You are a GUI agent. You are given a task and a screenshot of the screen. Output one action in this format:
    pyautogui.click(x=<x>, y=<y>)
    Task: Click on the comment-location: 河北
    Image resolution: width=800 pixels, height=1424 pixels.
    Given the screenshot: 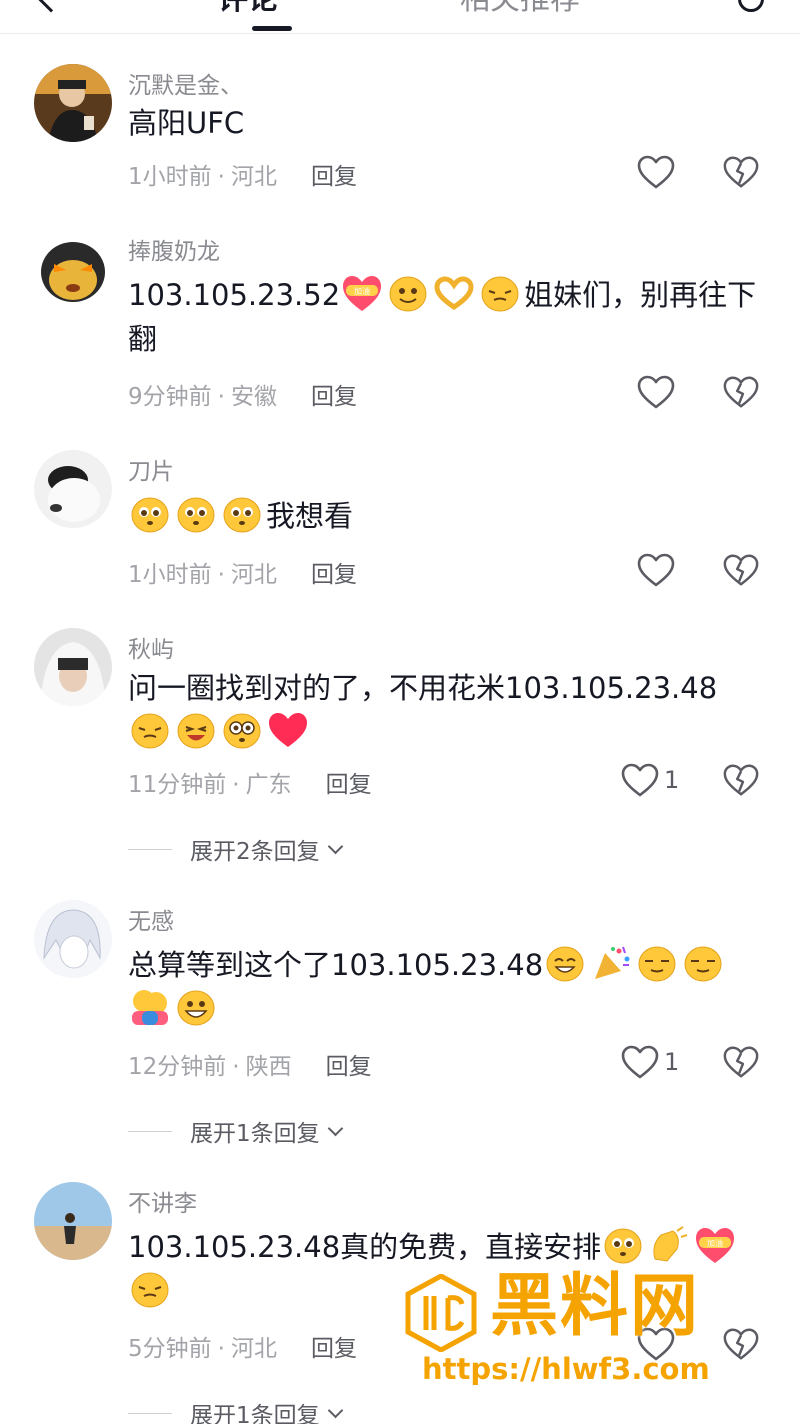 What is the action you would take?
    pyautogui.click(x=253, y=177)
    